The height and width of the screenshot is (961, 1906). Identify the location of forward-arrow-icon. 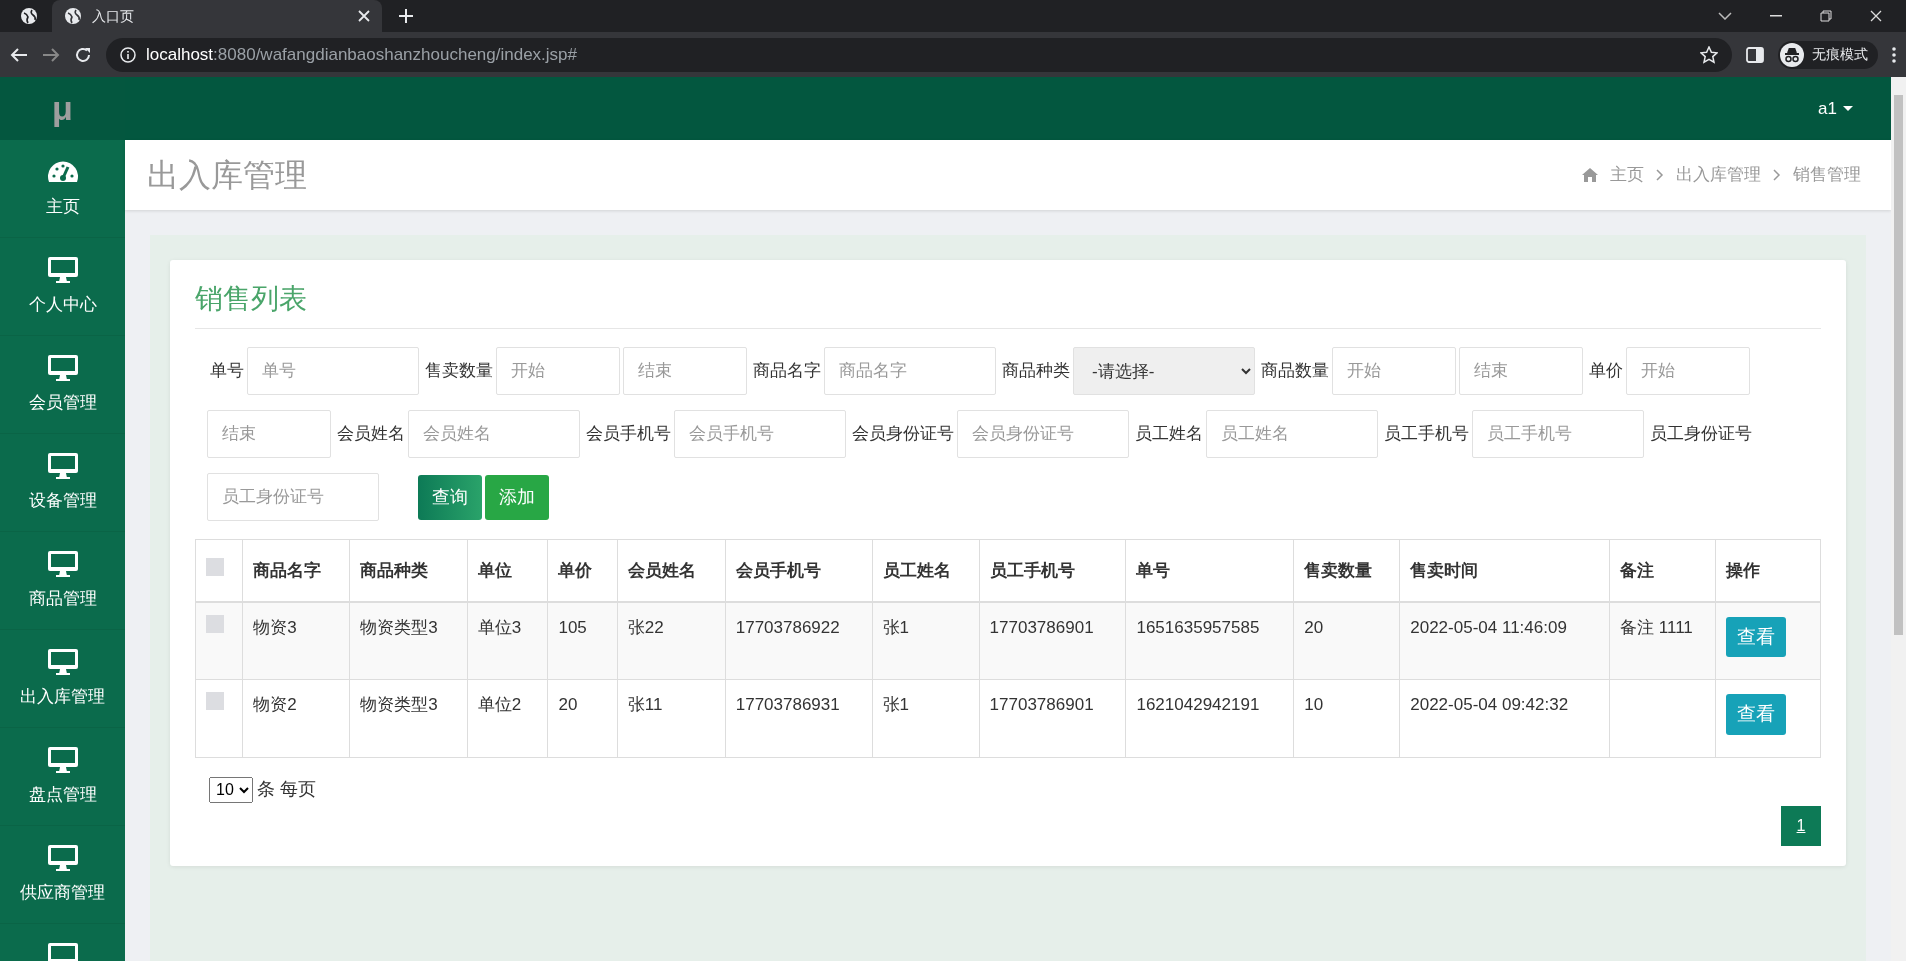
(51, 54).